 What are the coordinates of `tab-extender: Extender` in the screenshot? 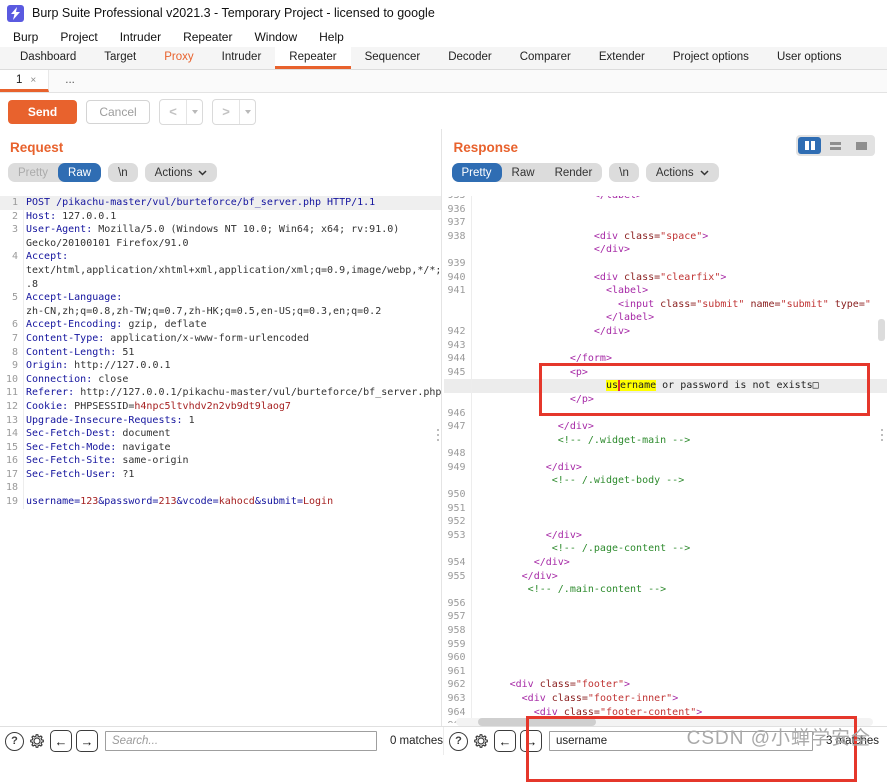 It's located at (622, 58).